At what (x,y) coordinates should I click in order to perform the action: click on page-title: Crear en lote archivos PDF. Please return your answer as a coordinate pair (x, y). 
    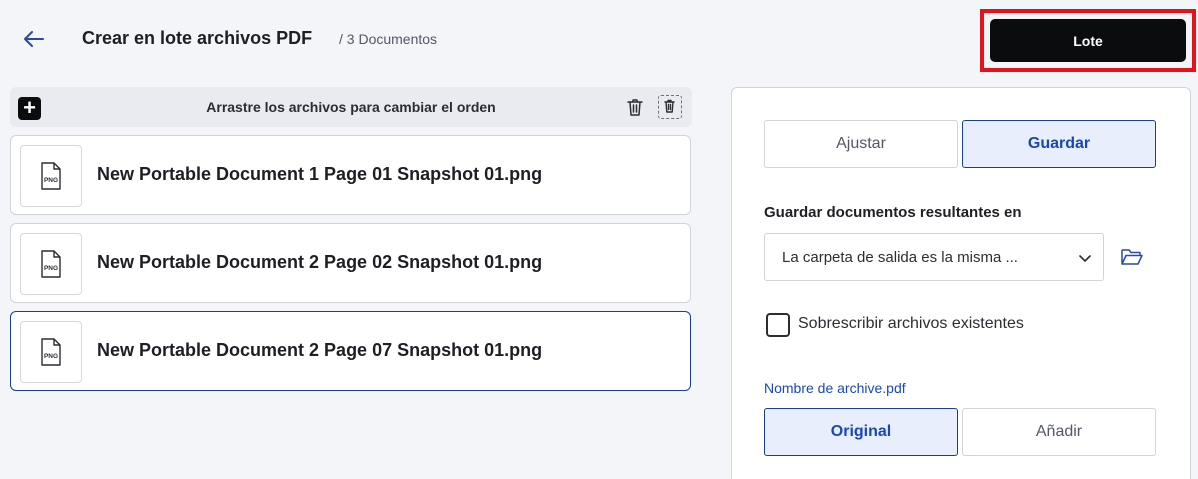
    Looking at the image, I should click on (197, 38).